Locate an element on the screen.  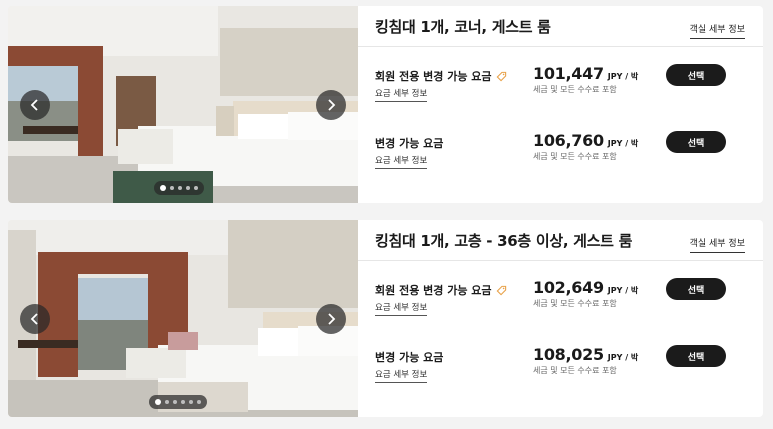
price-amount: 102,649 is located at coordinates (568, 287).